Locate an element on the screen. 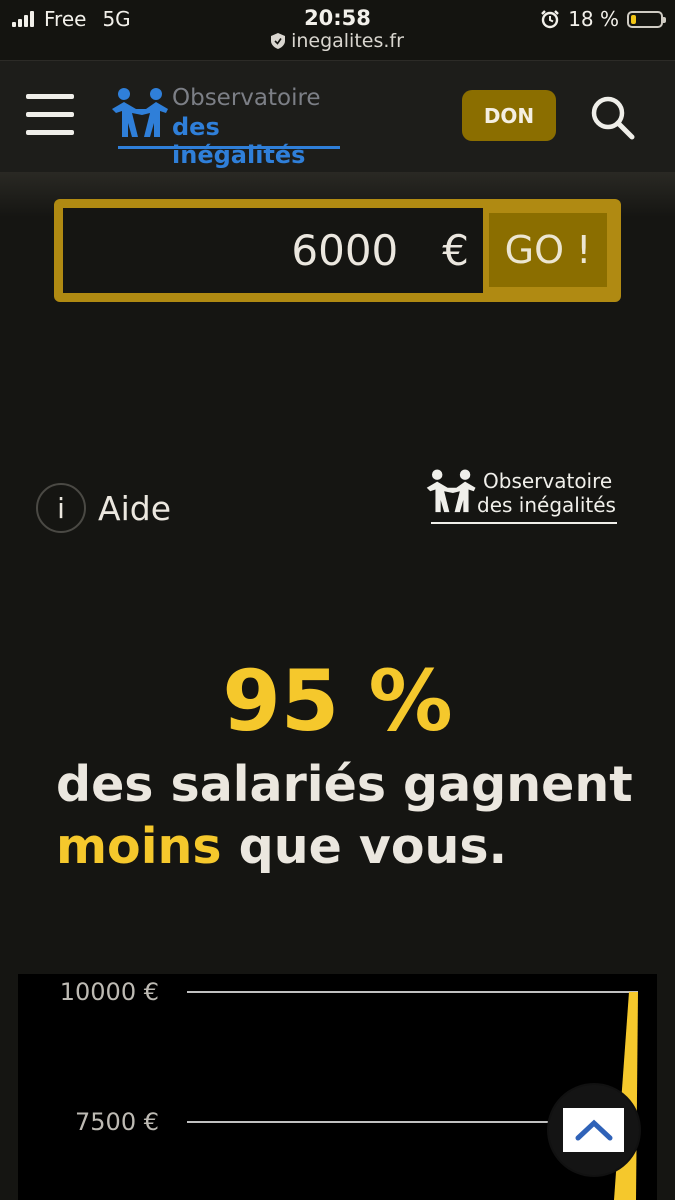 The height and width of the screenshot is (1200, 675). address-bar: inegalites.fr is located at coordinates (337, 41).